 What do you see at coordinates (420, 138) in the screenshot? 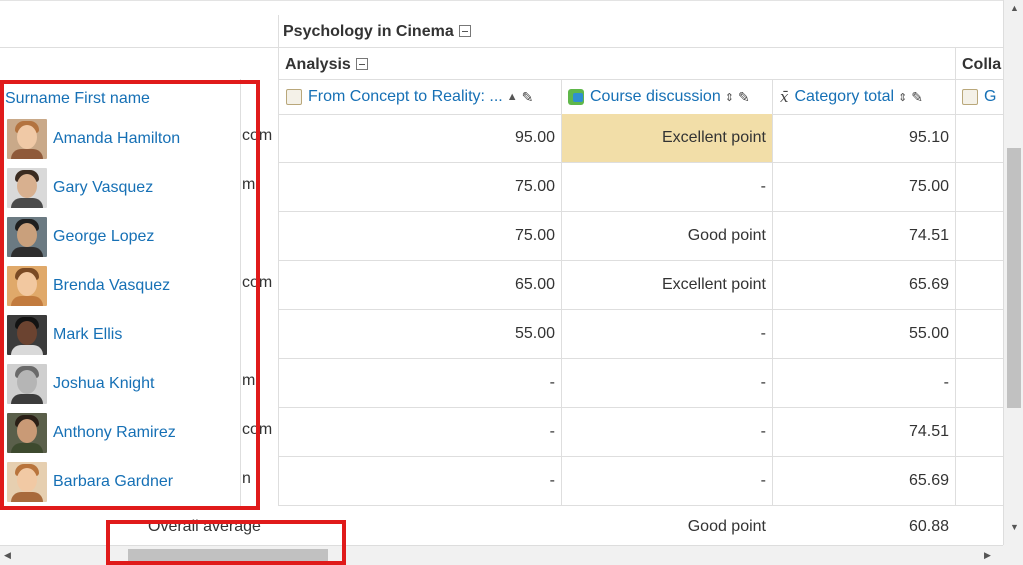
I see `grade-cell: 95.00` at bounding box center [420, 138].